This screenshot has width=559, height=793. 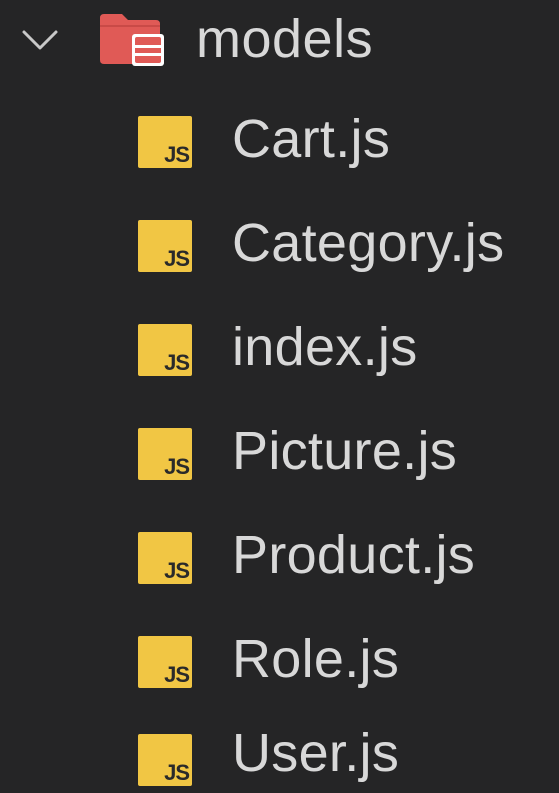 I want to click on file-label: Product.js, so click(x=354, y=555).